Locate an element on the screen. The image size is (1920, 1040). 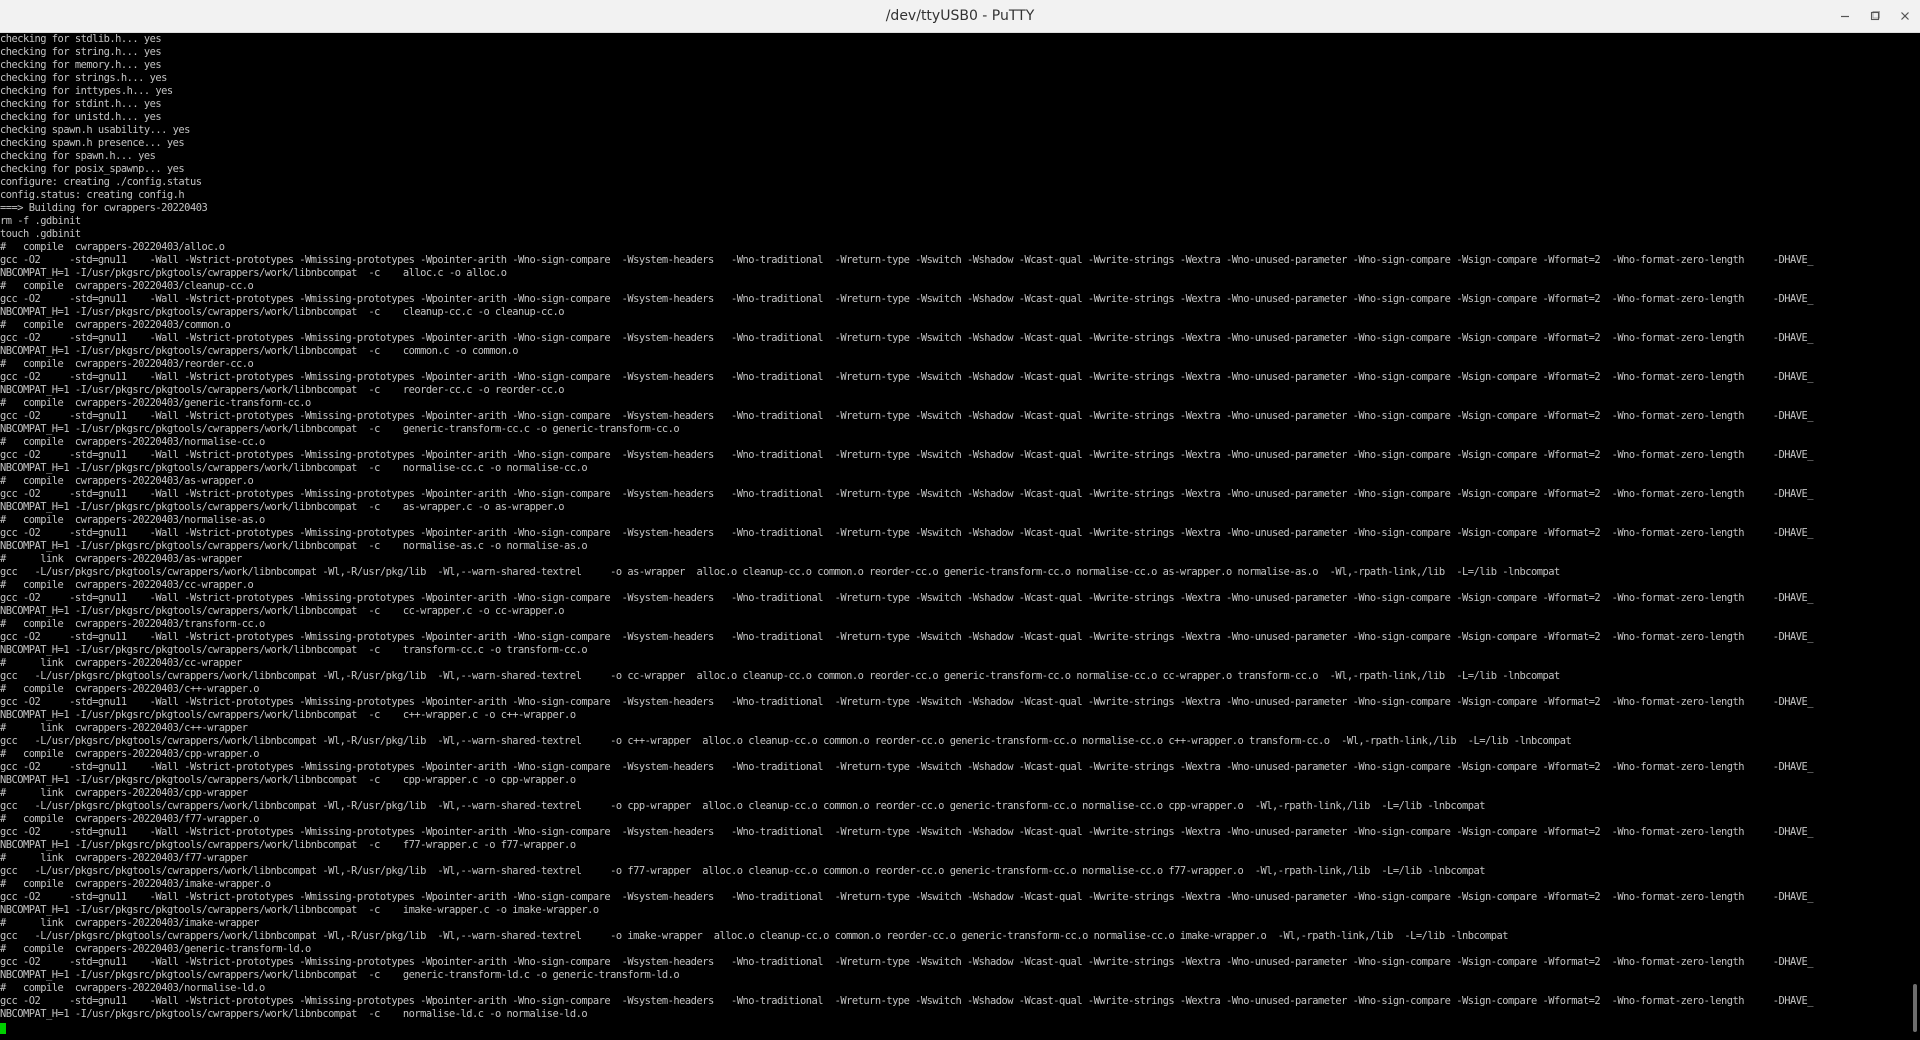
terminal-line: checking for stdint.h... yes is located at coordinates (81, 104).